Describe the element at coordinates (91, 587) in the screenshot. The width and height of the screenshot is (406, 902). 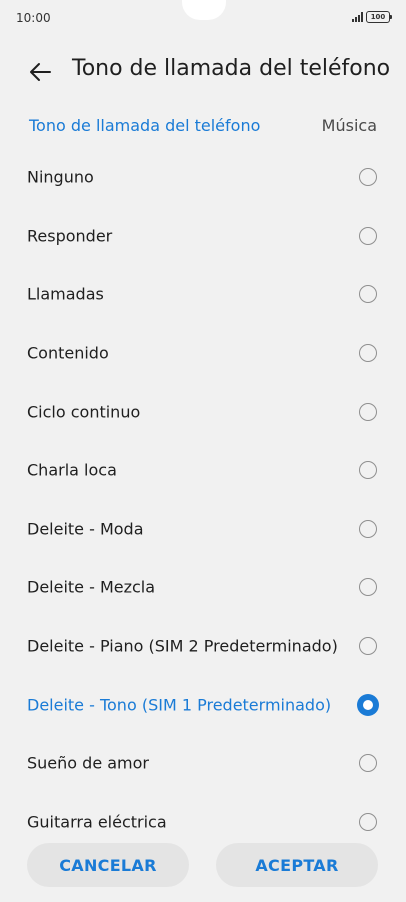
I see `ringtone-label: Deleite - Mezcla` at that location.